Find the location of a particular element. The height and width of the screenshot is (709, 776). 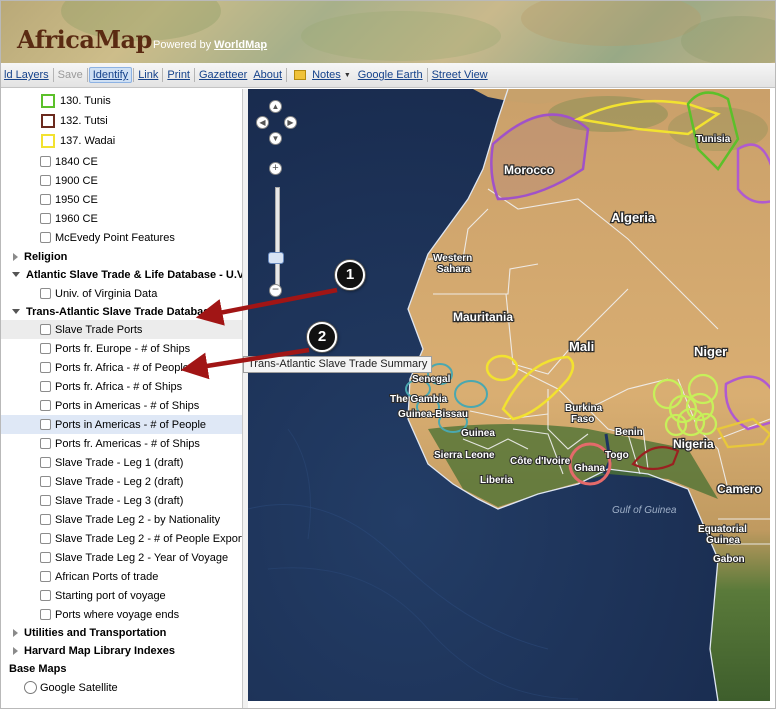

layer-item: Slave Trade - Leg 3 (draft) is located at coordinates (121, 500).